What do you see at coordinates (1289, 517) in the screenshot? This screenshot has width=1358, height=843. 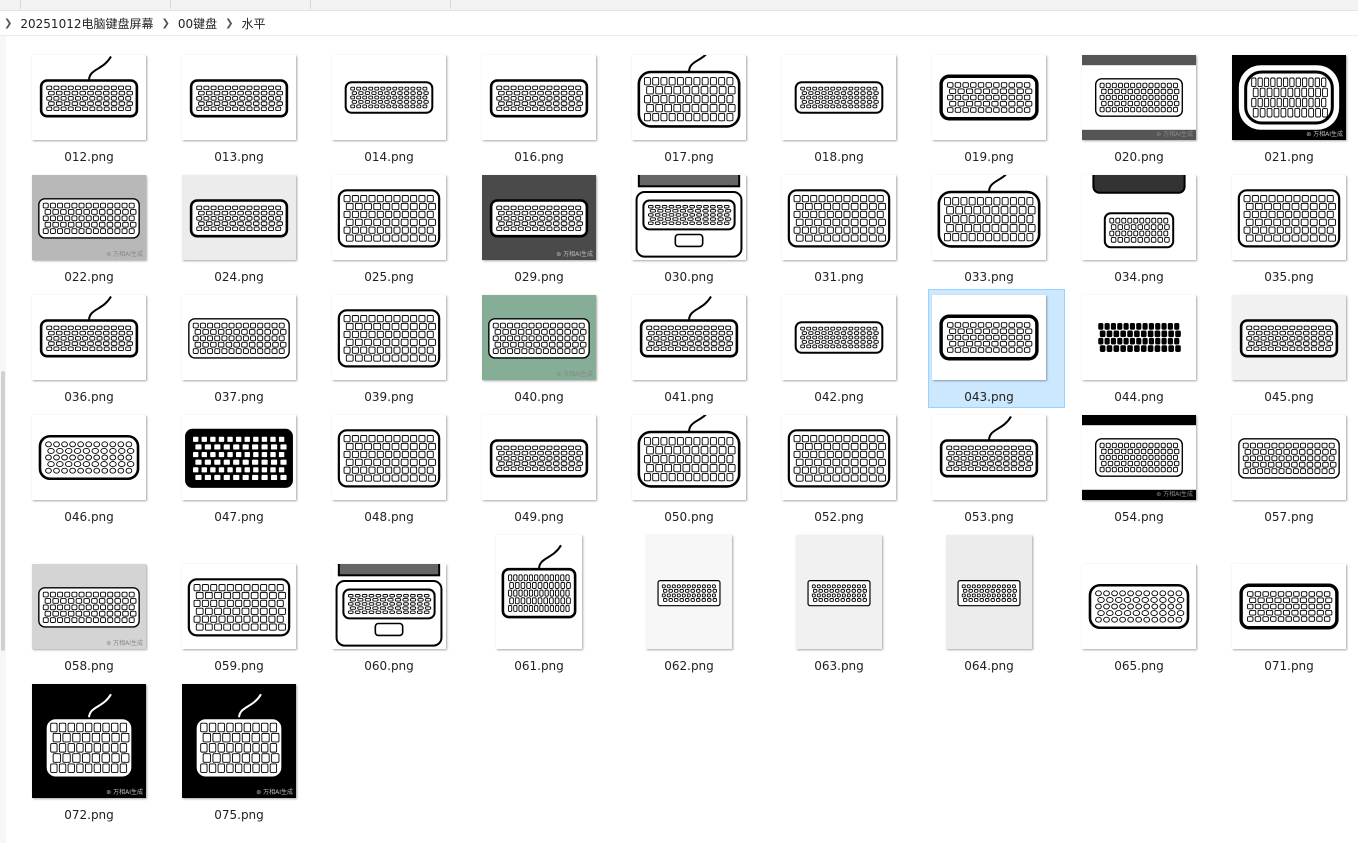 I see `file-name-label: 057.png` at bounding box center [1289, 517].